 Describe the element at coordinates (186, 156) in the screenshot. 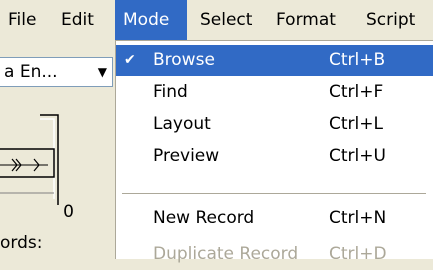

I see `menu-item-label: Preview` at that location.